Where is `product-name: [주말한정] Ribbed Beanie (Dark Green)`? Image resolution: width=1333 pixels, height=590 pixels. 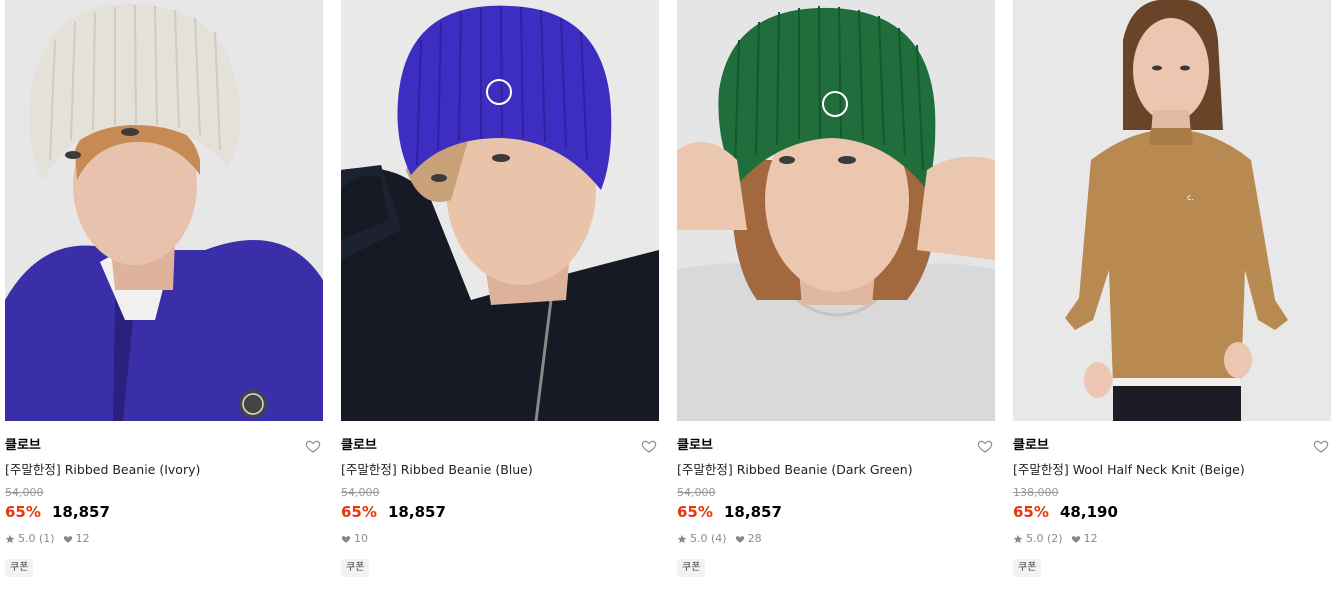
product-name: [주말한정] Ribbed Beanie (Dark Green) is located at coordinates (836, 469).